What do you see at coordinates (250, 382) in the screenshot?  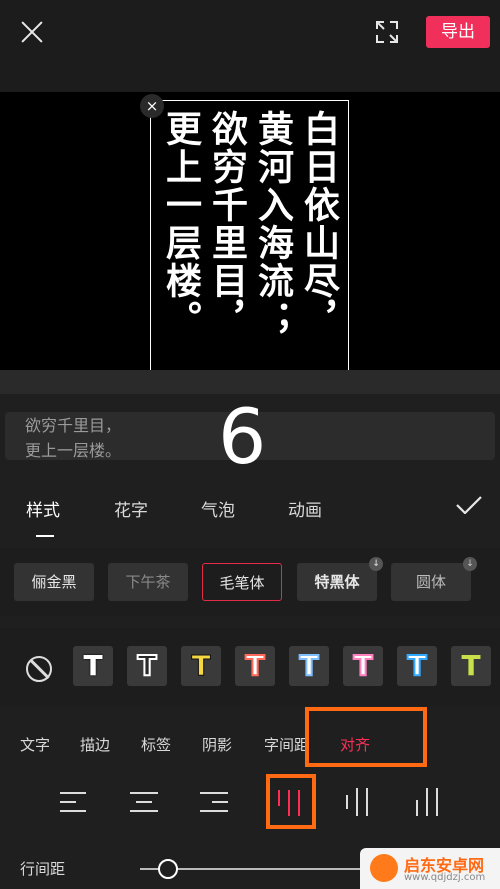 I see `timeline-strip` at bounding box center [250, 382].